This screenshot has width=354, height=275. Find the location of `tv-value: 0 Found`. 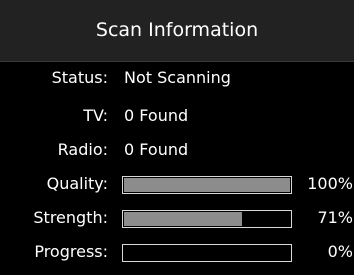

tv-value: 0 Found is located at coordinates (156, 115).